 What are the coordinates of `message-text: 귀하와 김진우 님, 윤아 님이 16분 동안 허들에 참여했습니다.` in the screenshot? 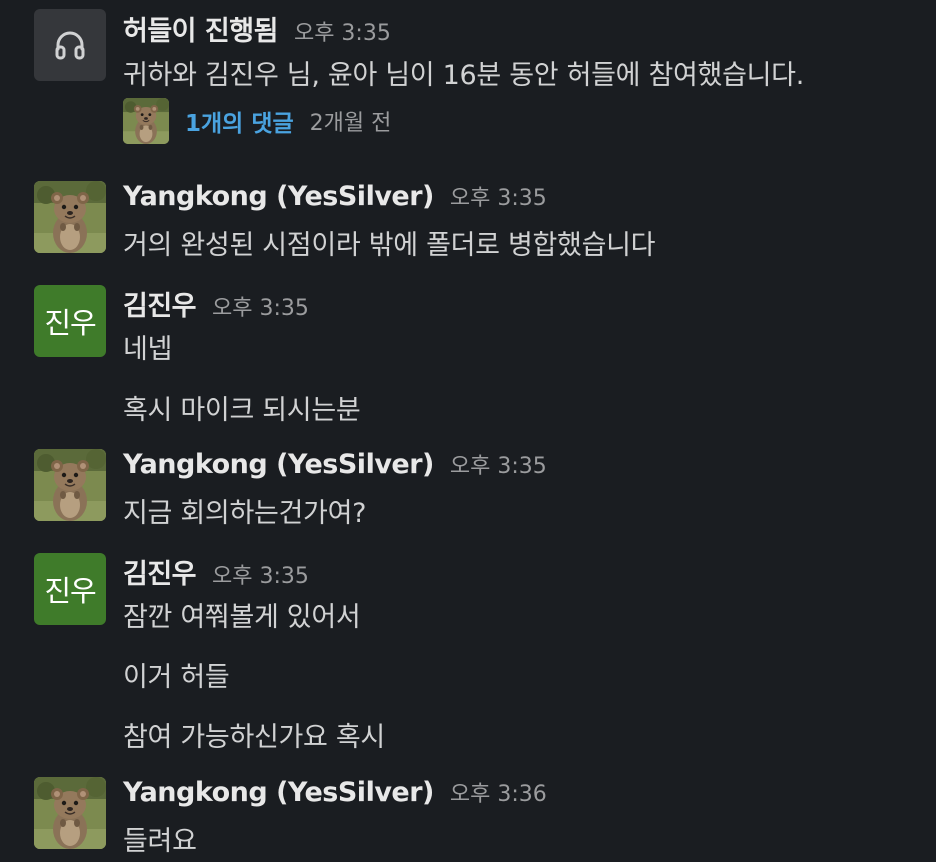 It's located at (464, 75).